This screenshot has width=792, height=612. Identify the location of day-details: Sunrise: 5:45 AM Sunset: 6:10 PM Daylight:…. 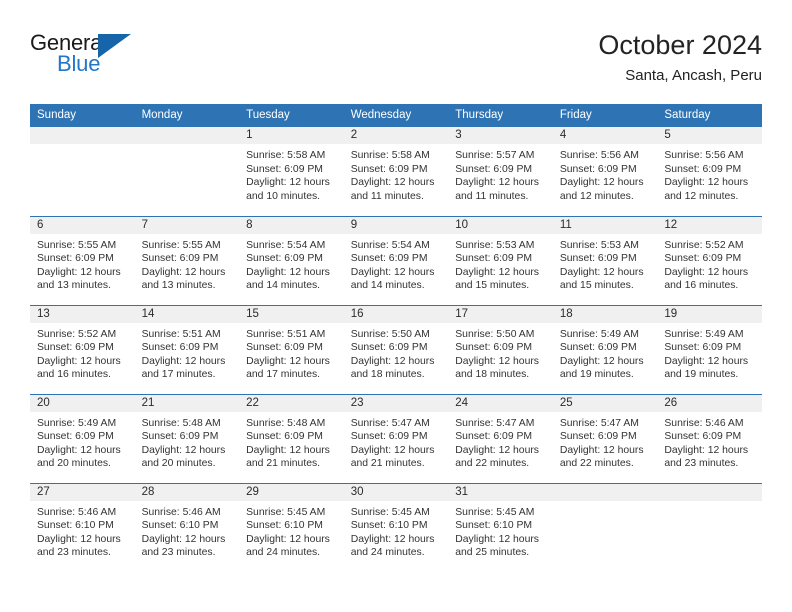
(291, 530).